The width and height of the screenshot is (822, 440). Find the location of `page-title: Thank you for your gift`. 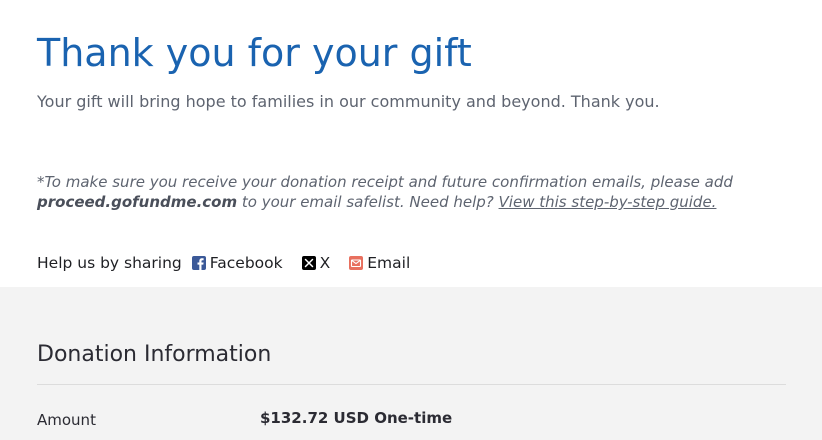

page-title: Thank you for your gift is located at coordinates (254, 53).